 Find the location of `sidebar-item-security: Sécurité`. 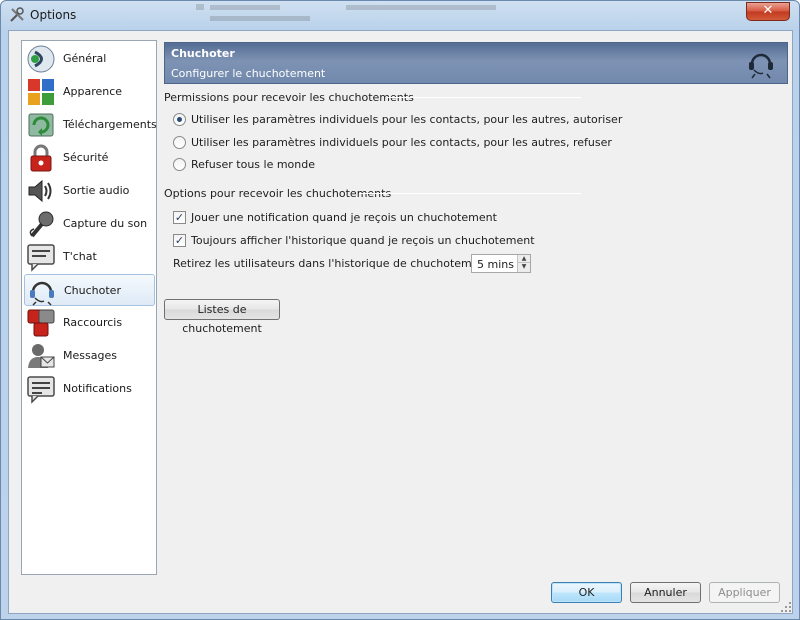

sidebar-item-security: Sécurité is located at coordinates (89, 158).